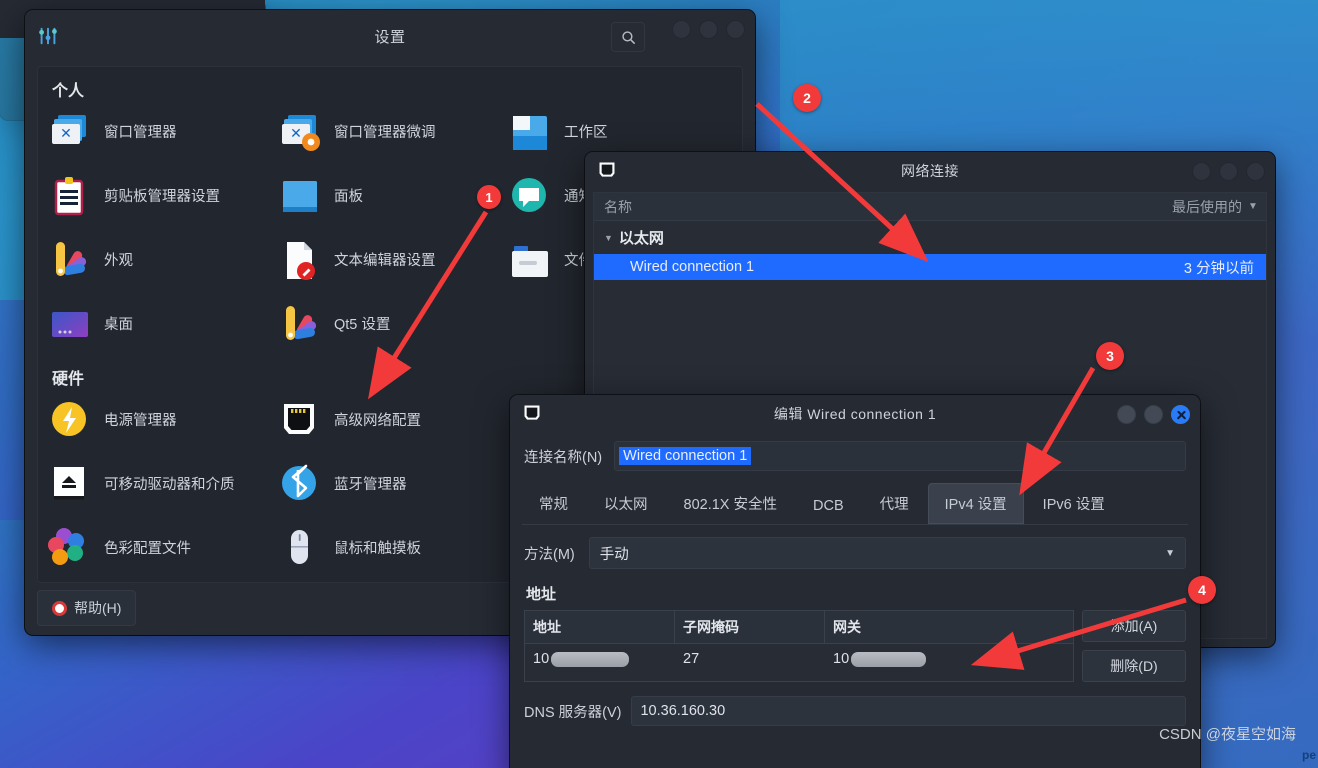 This screenshot has height=768, width=1318. Describe the element at coordinates (370, 484) in the screenshot. I see `settings-item-label: 蓝牙管理器` at that location.